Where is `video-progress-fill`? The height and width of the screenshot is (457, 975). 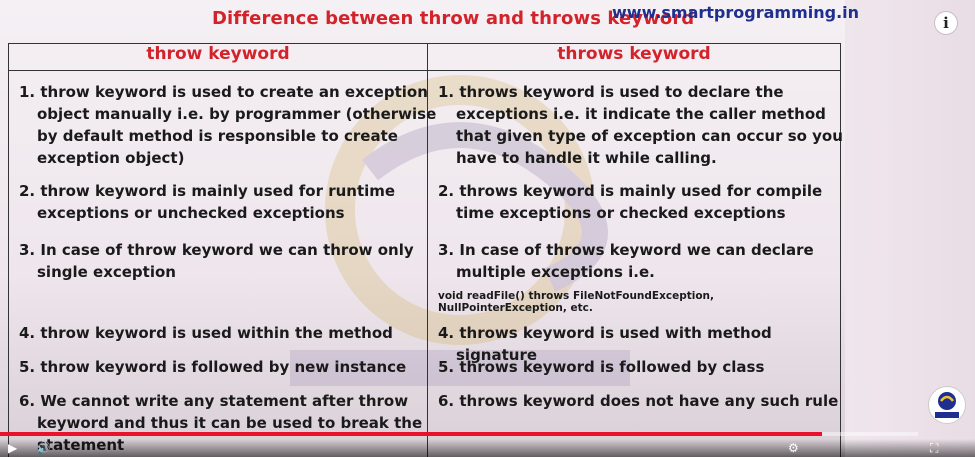 video-progress-fill is located at coordinates (411, 434).